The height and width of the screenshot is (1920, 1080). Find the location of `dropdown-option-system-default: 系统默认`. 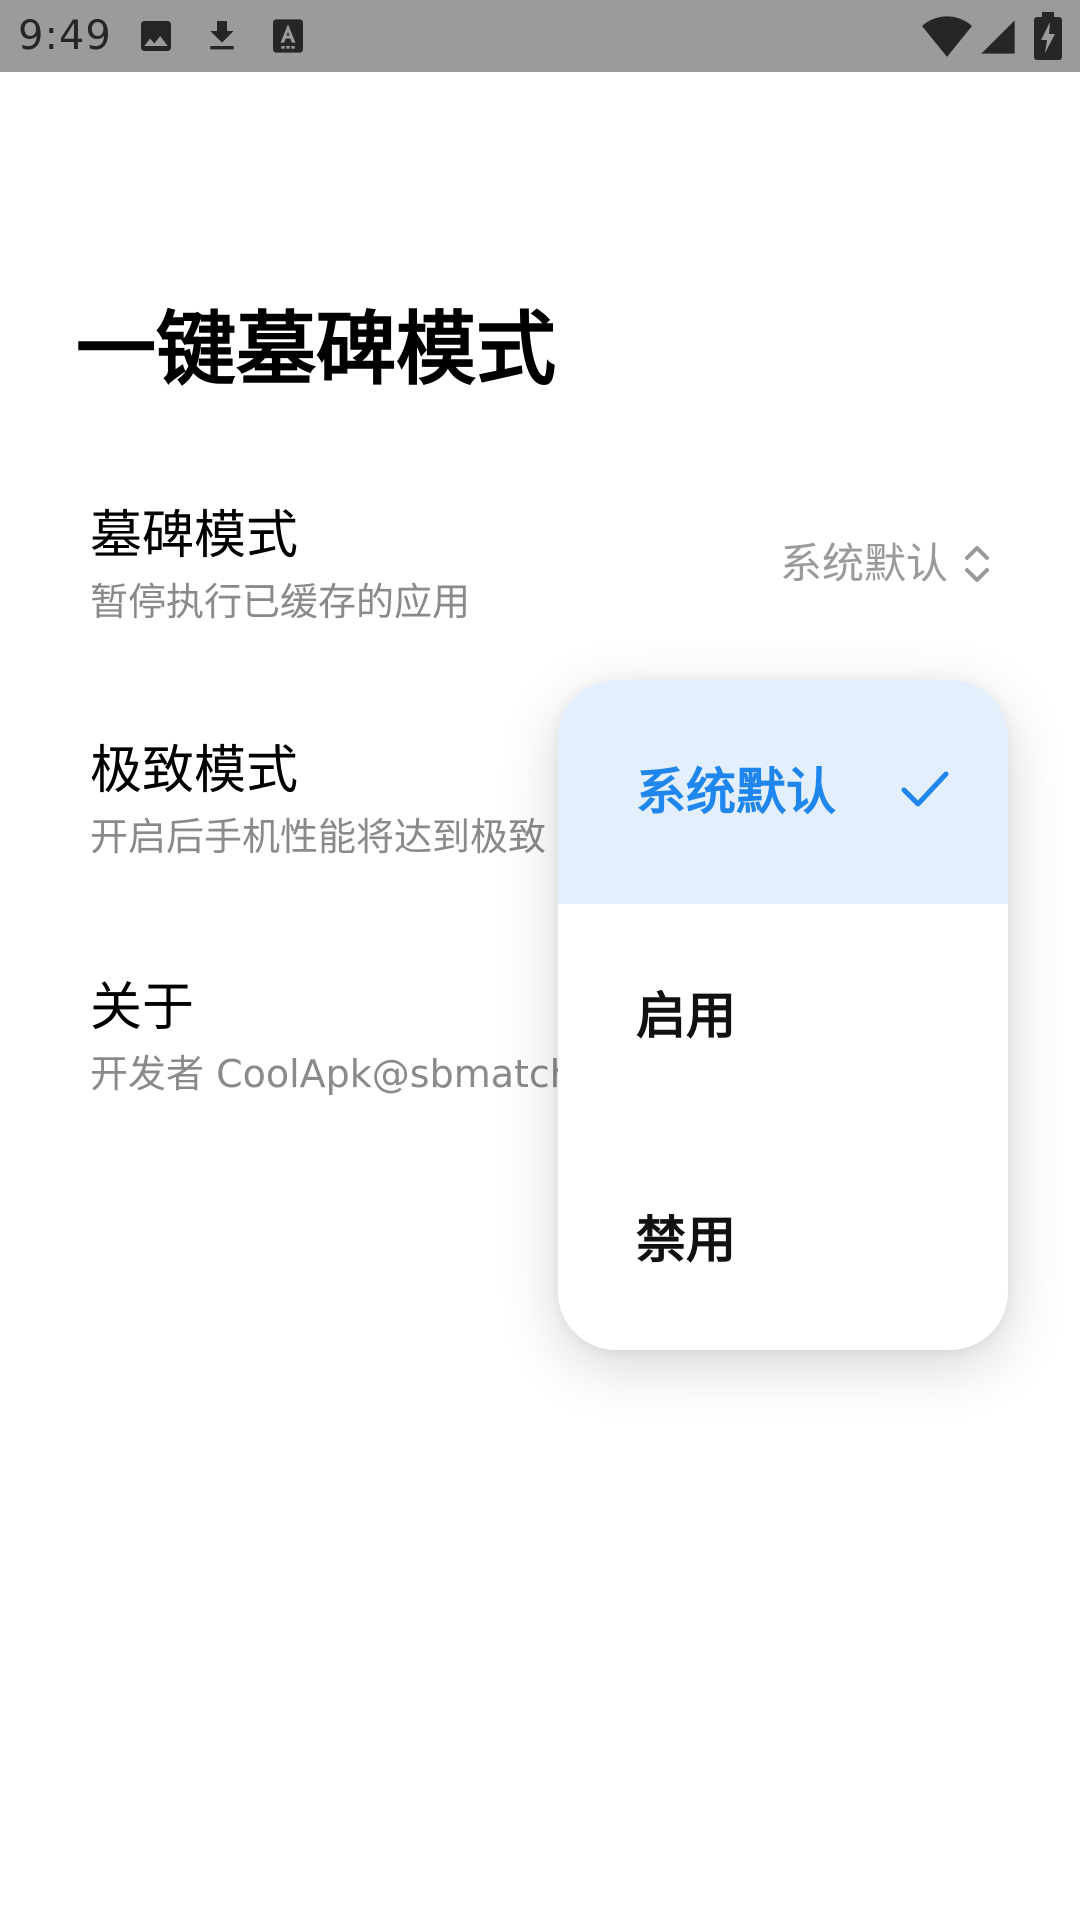

dropdown-option-system-default: 系统默认 is located at coordinates (783, 792).